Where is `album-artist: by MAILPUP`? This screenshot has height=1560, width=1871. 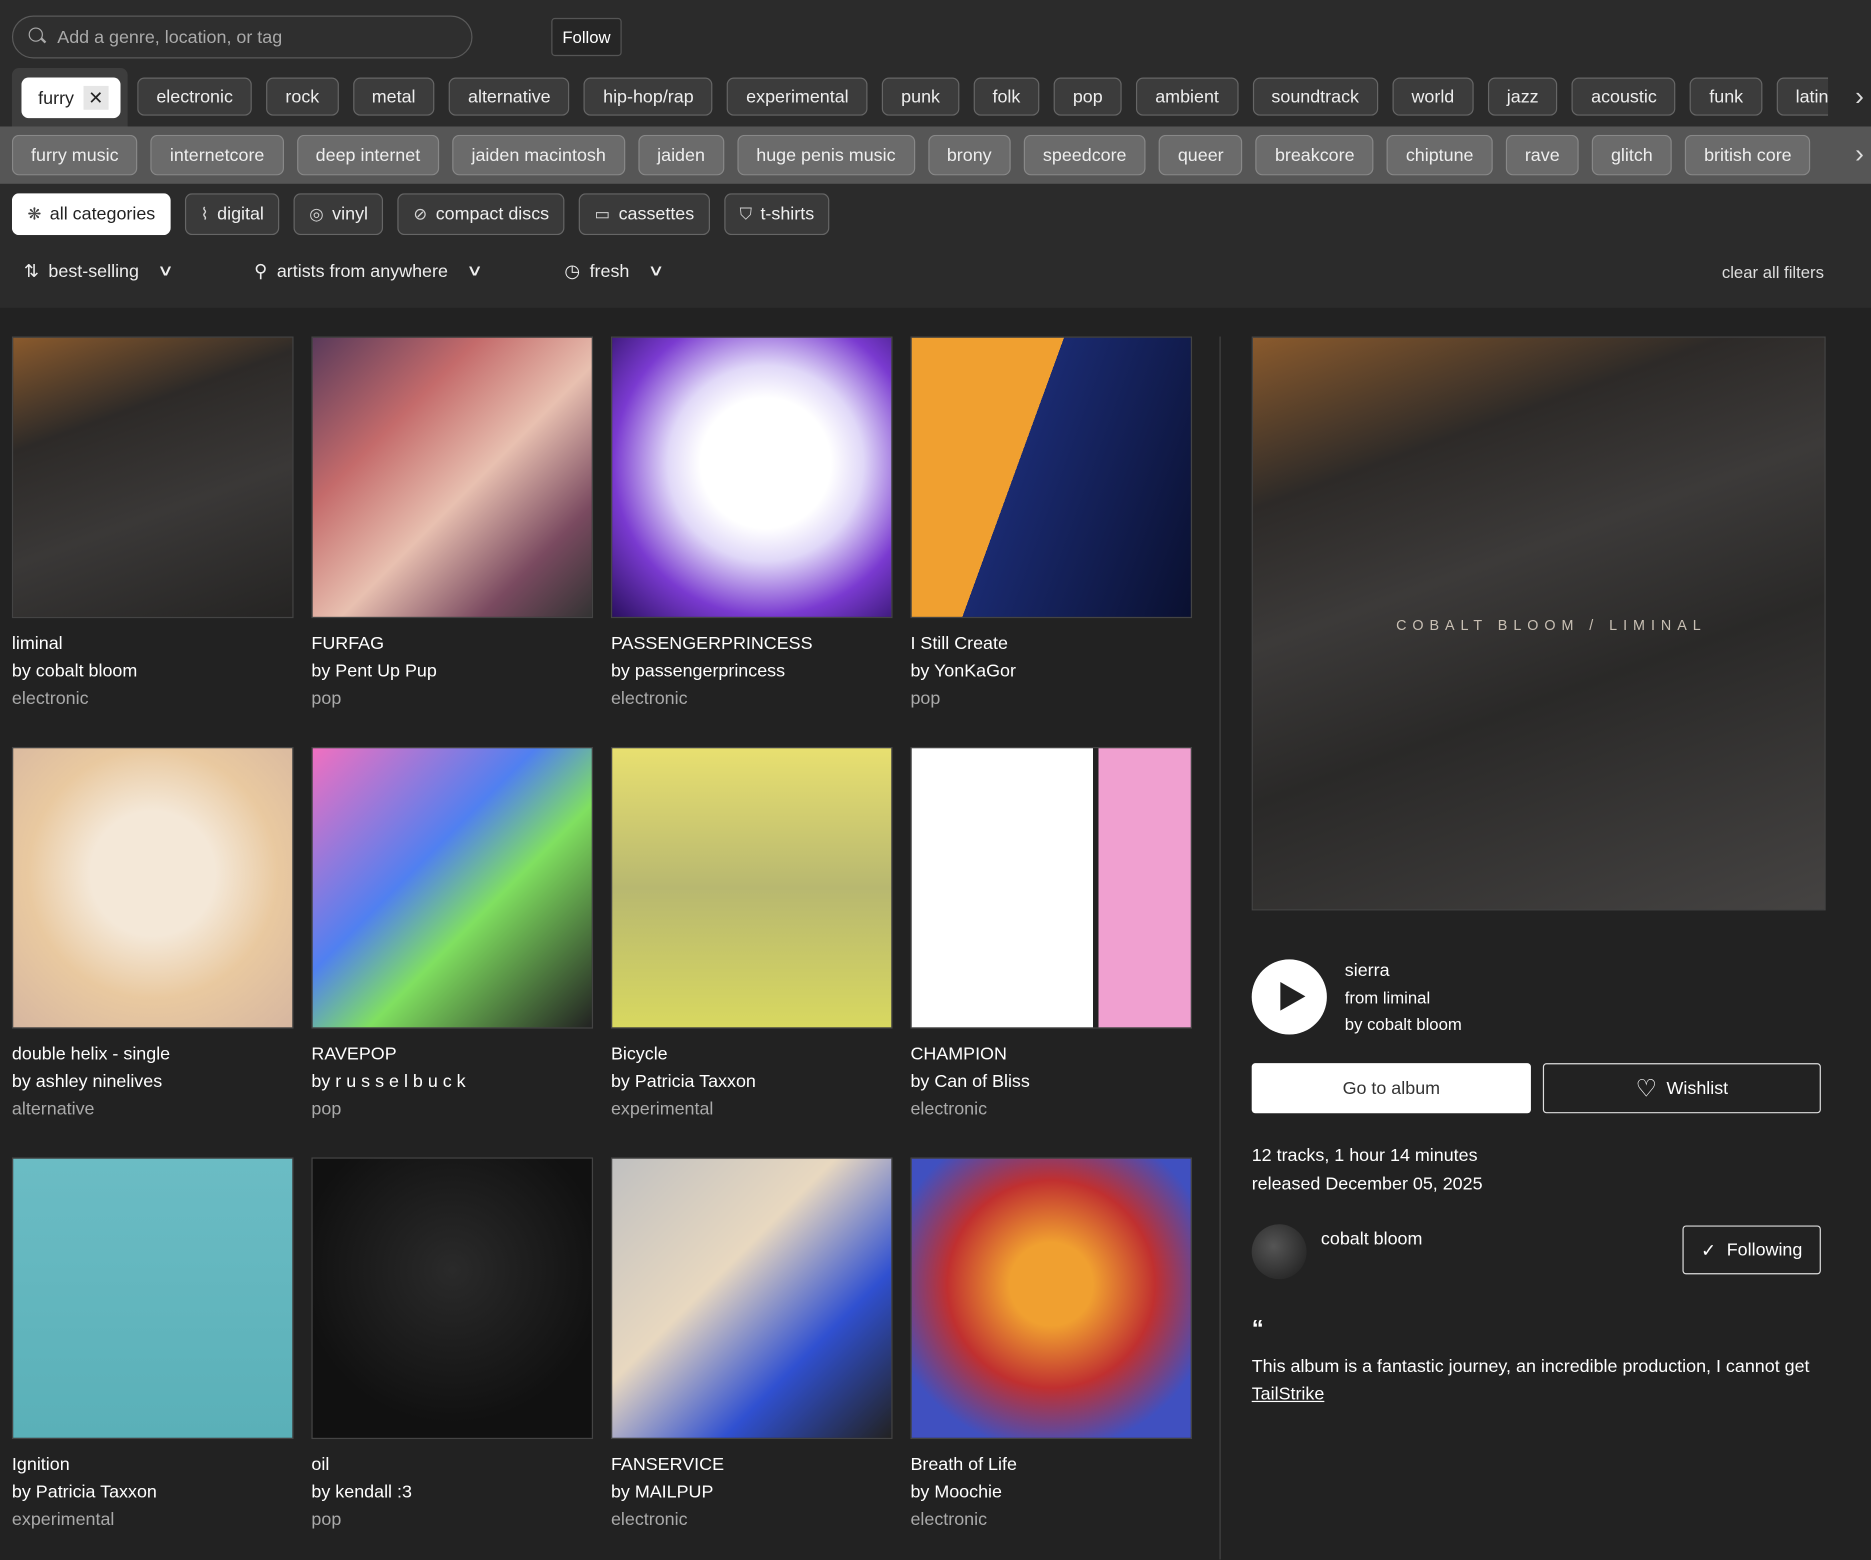 album-artist: by MAILPUP is located at coordinates (752, 1491).